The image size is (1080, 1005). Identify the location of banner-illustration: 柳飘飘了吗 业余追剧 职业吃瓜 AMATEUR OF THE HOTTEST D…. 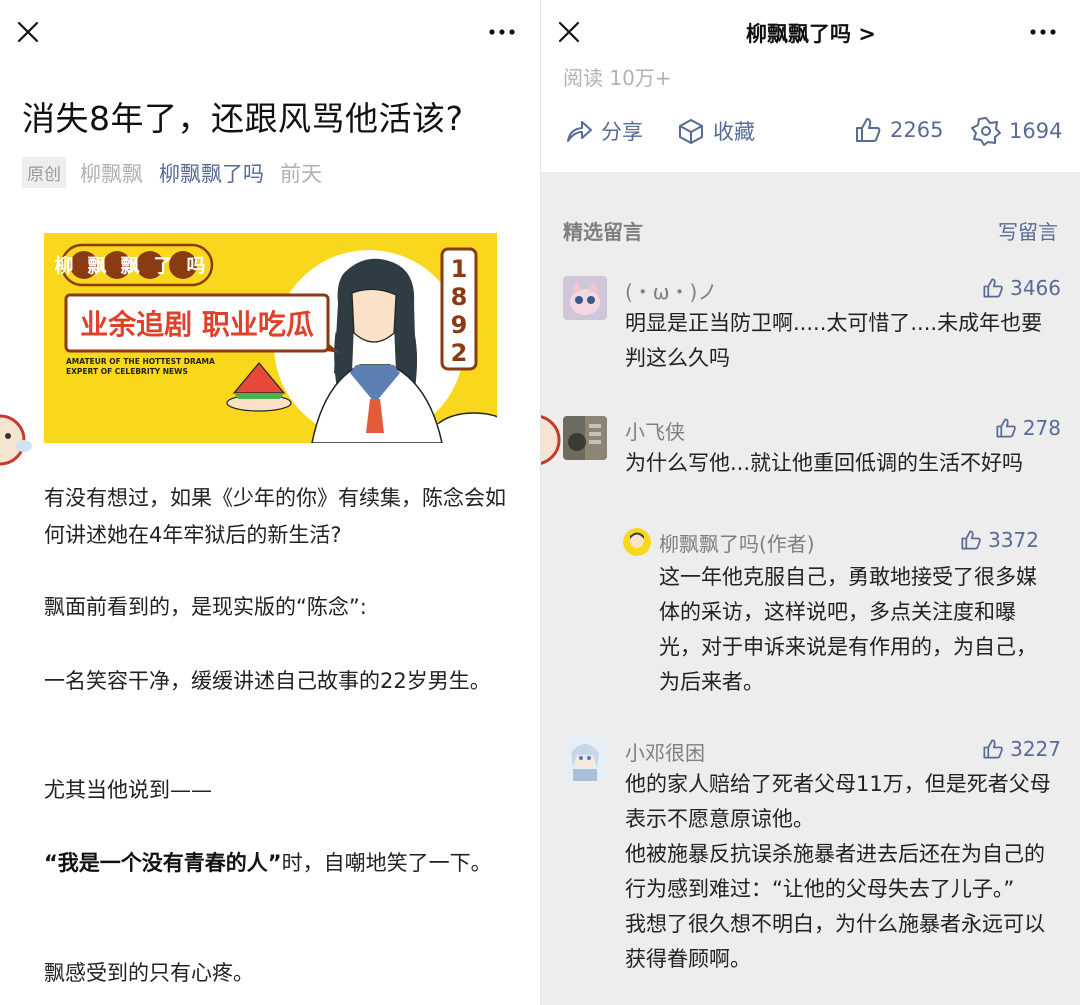
(270, 338).